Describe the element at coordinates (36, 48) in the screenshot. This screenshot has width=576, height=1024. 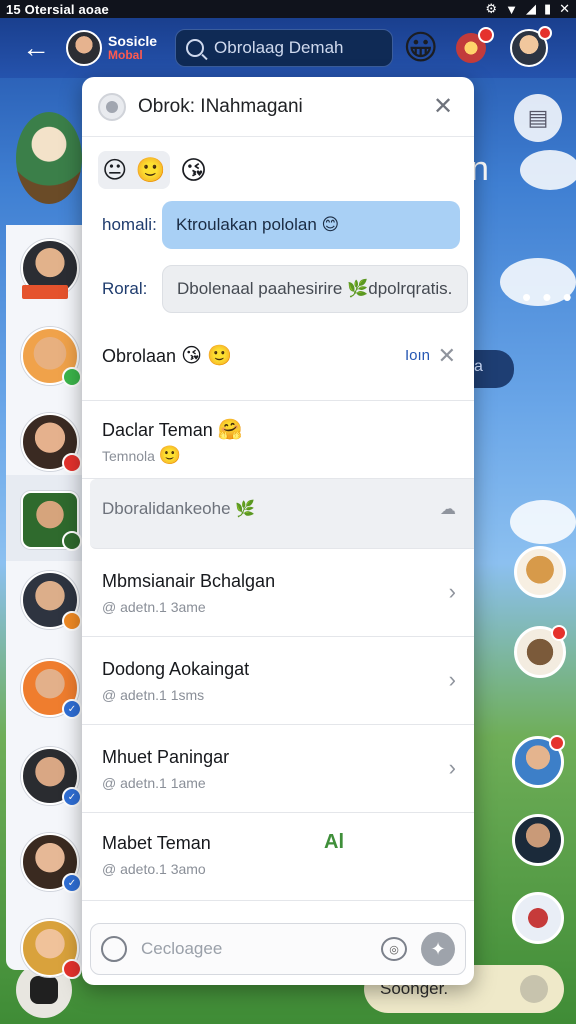
I see `back-arrow-icon: ←` at that location.